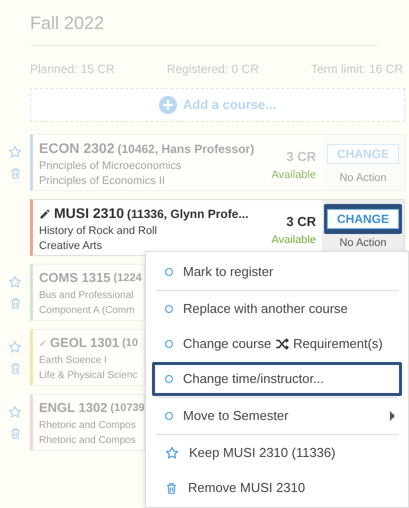 The width and height of the screenshot is (409, 508). I want to click on menu-item: Mark to register, so click(277, 272).